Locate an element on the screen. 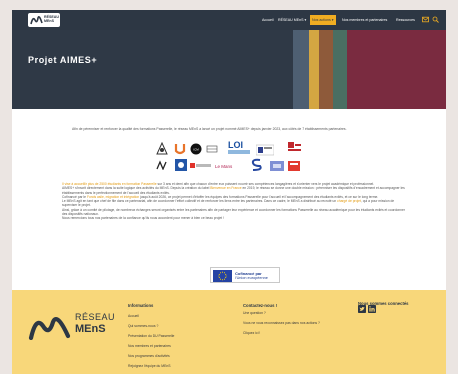 Image resolution: width=458 pixels, height=374 pixels. footer-link-accueil: Accueil is located at coordinates (133, 316).